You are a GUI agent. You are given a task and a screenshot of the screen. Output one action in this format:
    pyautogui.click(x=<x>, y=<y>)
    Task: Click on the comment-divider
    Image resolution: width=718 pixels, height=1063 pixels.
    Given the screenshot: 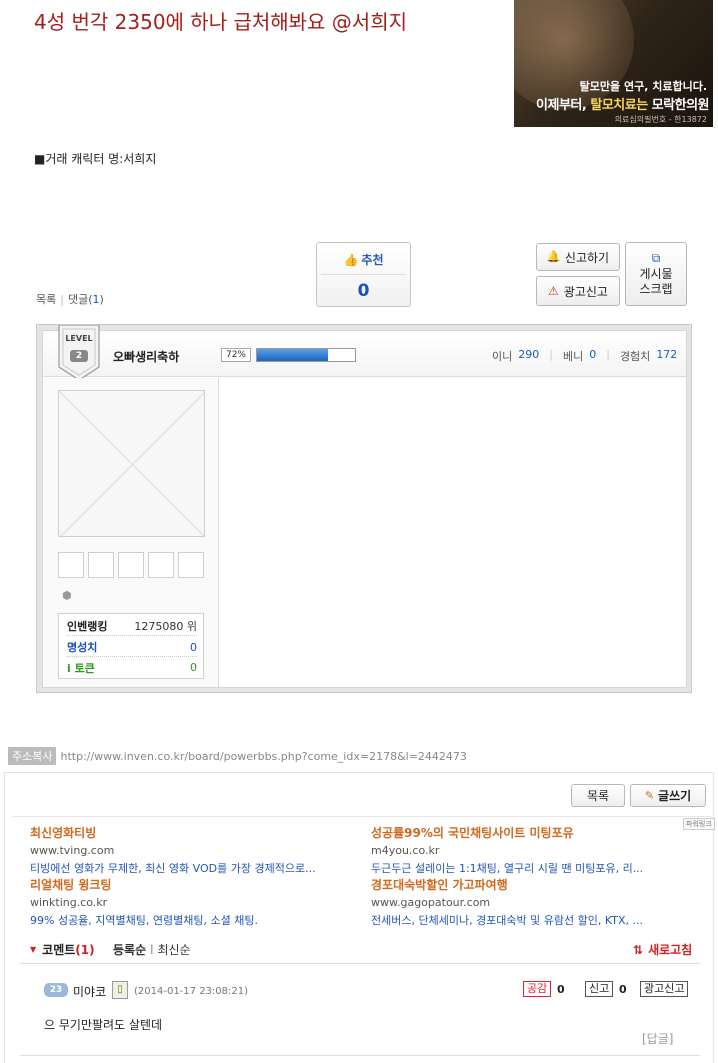 What is the action you would take?
    pyautogui.click(x=360, y=1055)
    